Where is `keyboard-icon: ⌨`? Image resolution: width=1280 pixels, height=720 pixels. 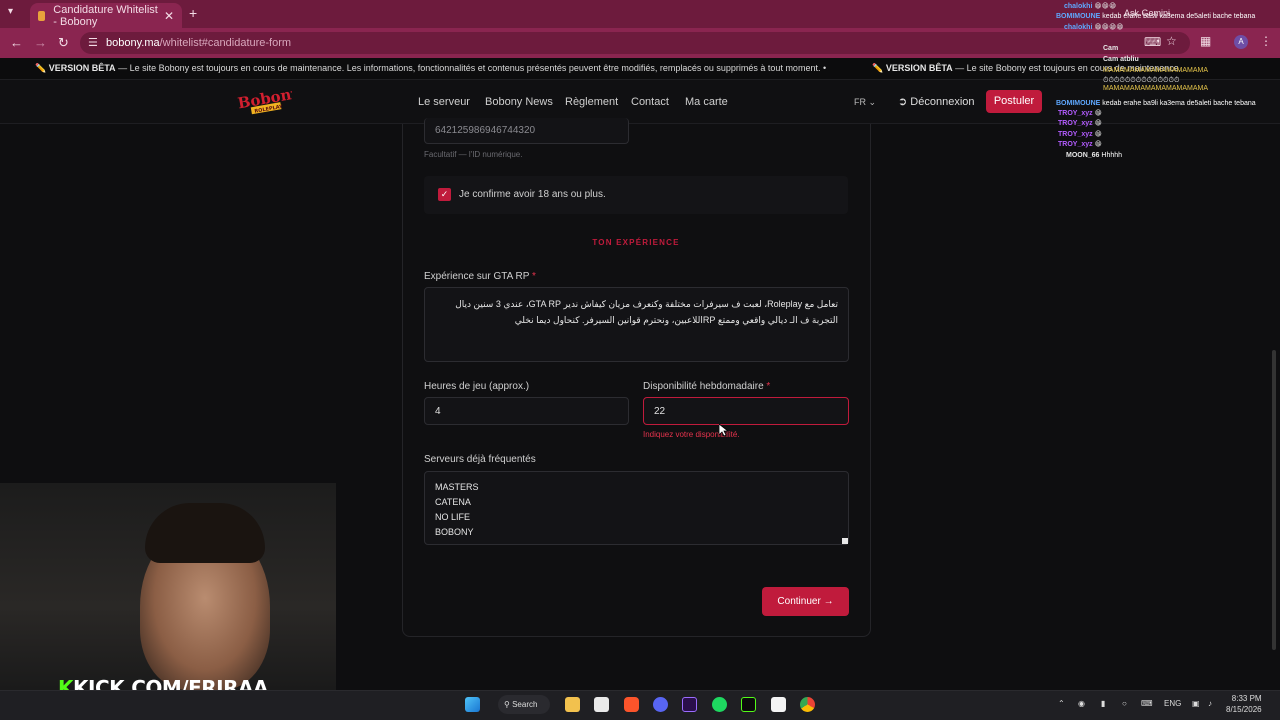
keyboard-icon: ⌨ is located at coordinates (1147, 703).